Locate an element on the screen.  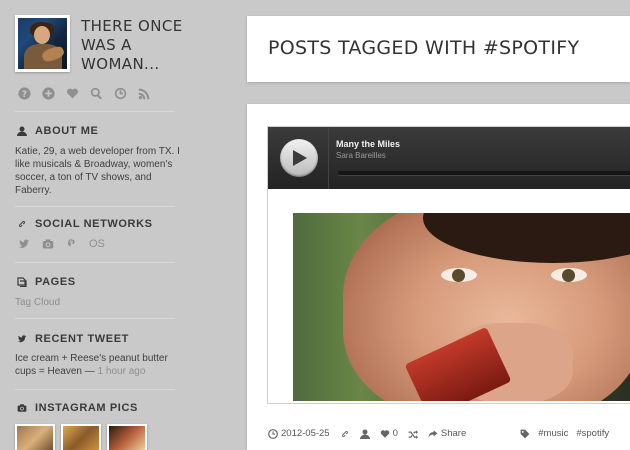
history-icon is located at coordinates (120, 93).